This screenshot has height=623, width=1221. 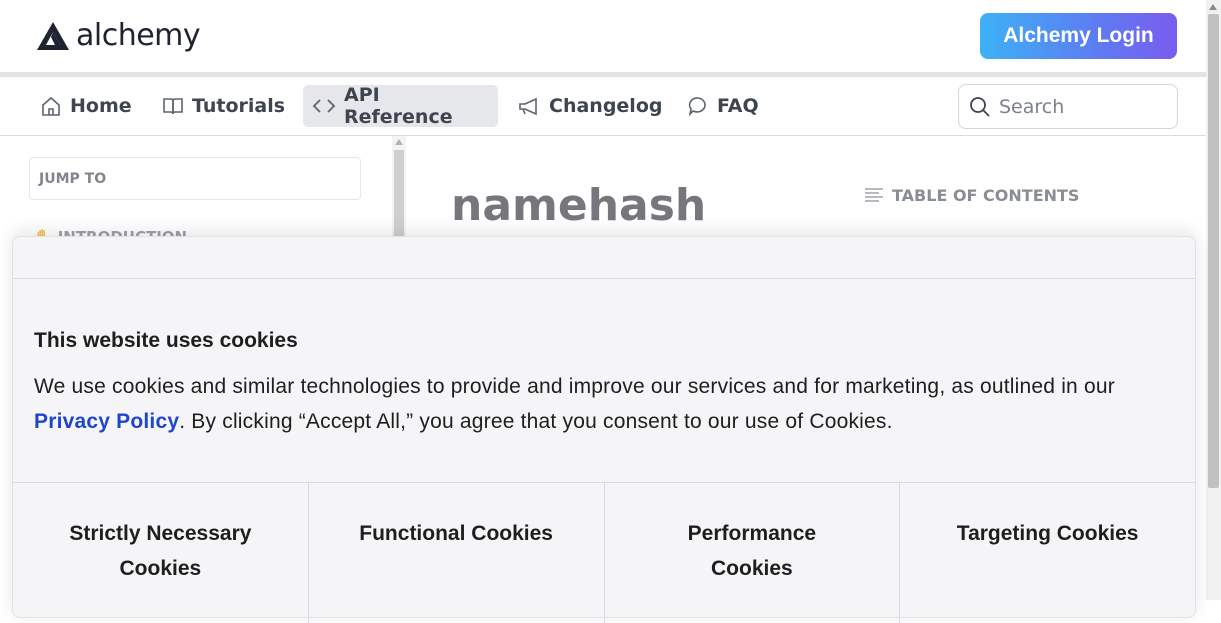 What do you see at coordinates (980, 106) in the screenshot?
I see `search-icon` at bounding box center [980, 106].